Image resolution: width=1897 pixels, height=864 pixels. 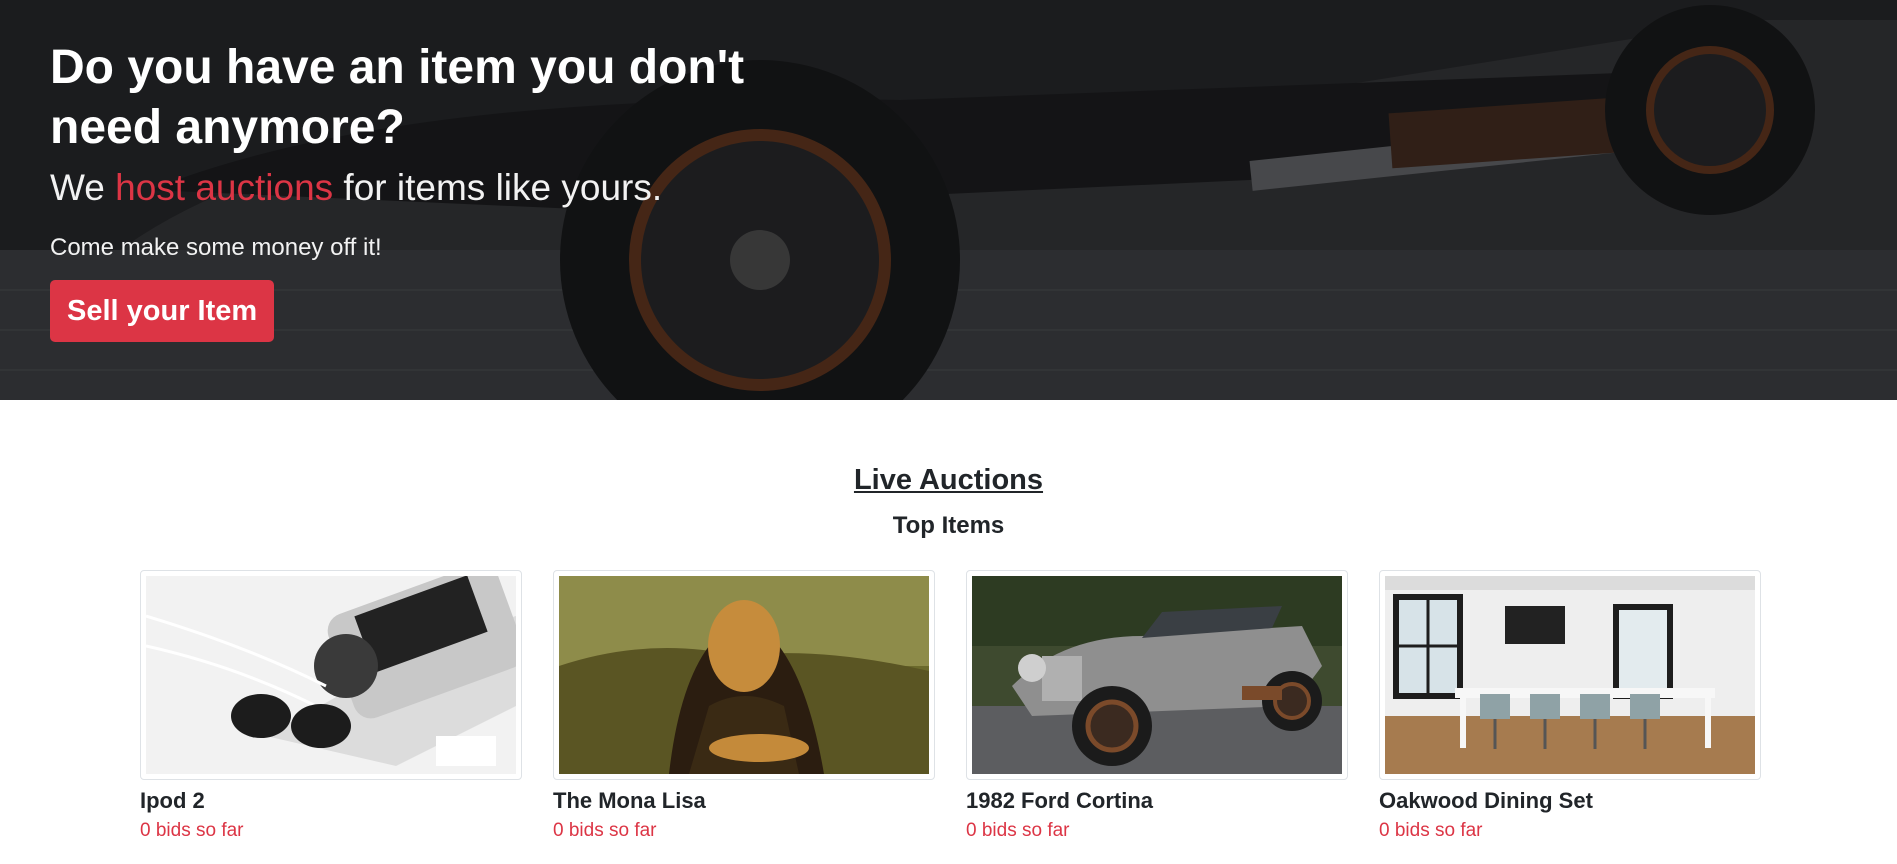 What do you see at coordinates (224, 187) in the screenshot?
I see `hero-subtitle-accent: host auctions` at bounding box center [224, 187].